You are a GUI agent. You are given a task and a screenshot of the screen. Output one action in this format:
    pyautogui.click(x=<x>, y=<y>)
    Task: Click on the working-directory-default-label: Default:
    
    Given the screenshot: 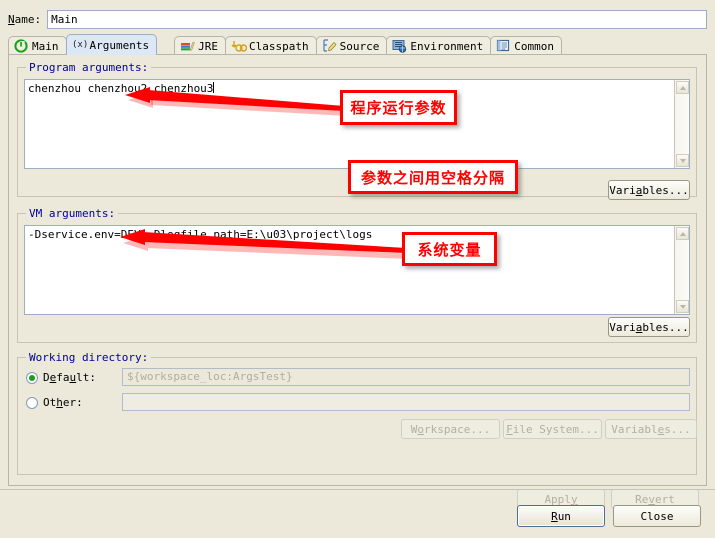 What is the action you would take?
    pyautogui.click(x=69, y=377)
    